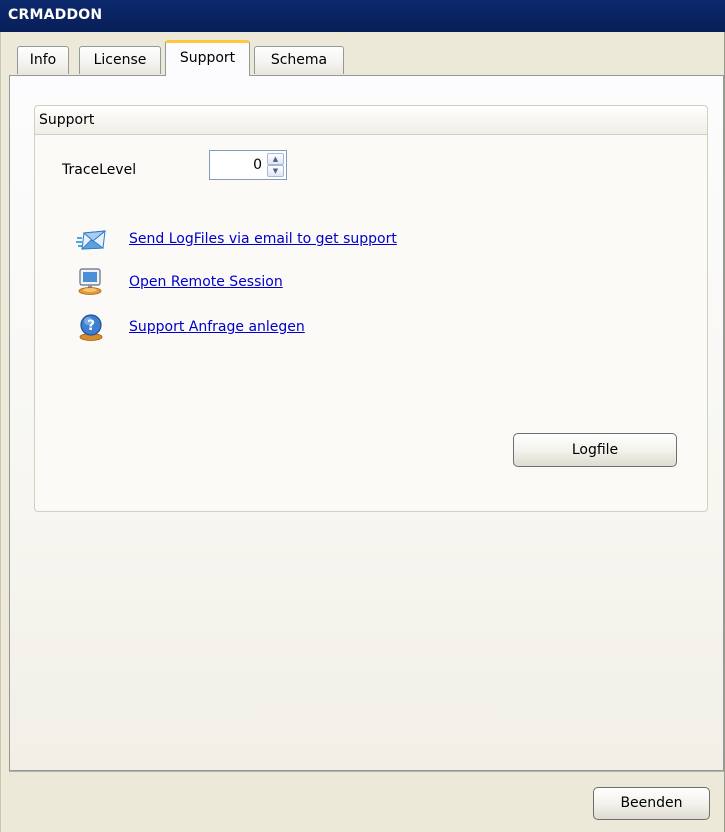 The width and height of the screenshot is (725, 832). I want to click on bottom-separator, so click(366, 771).